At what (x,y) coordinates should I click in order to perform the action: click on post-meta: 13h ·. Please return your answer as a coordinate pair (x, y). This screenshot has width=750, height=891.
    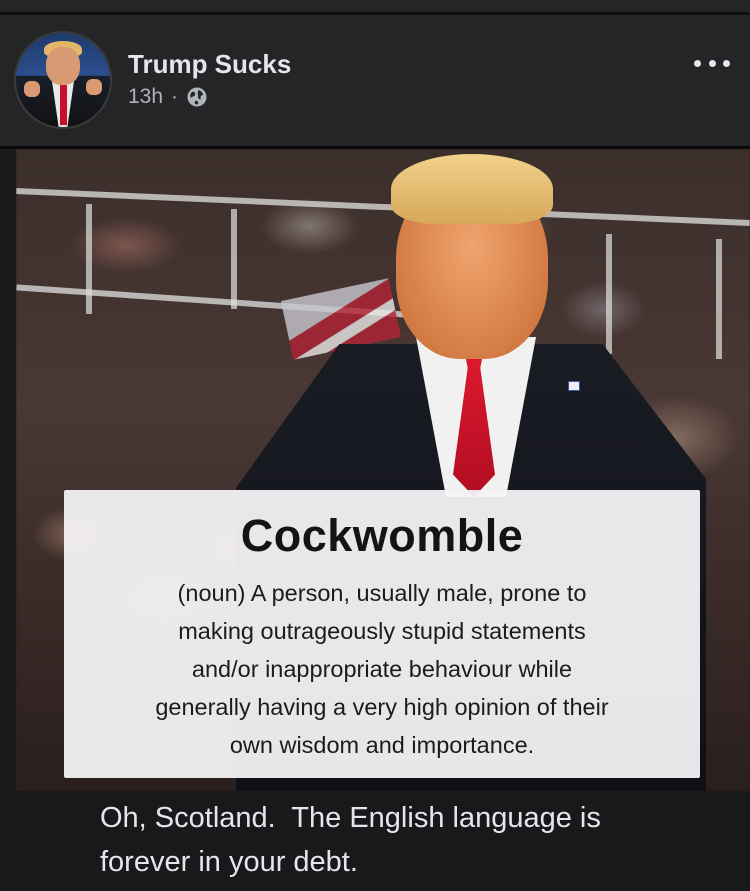
    Looking at the image, I should click on (168, 97).